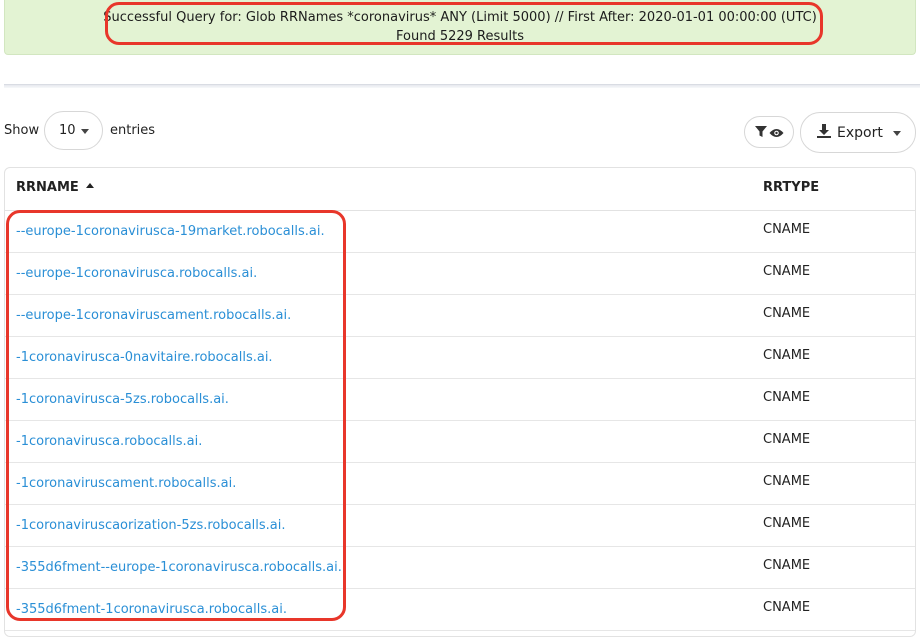 Image resolution: width=921 pixels, height=637 pixels. I want to click on column-header-rrname: RRNAME, so click(55, 187).